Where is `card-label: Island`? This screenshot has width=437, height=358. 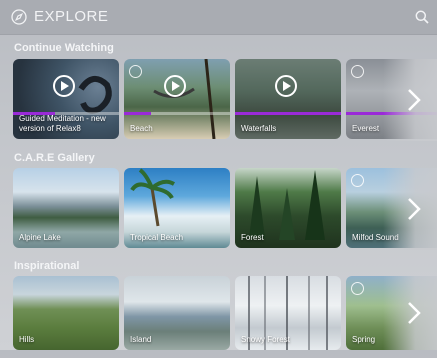 card-label: Island is located at coordinates (141, 339).